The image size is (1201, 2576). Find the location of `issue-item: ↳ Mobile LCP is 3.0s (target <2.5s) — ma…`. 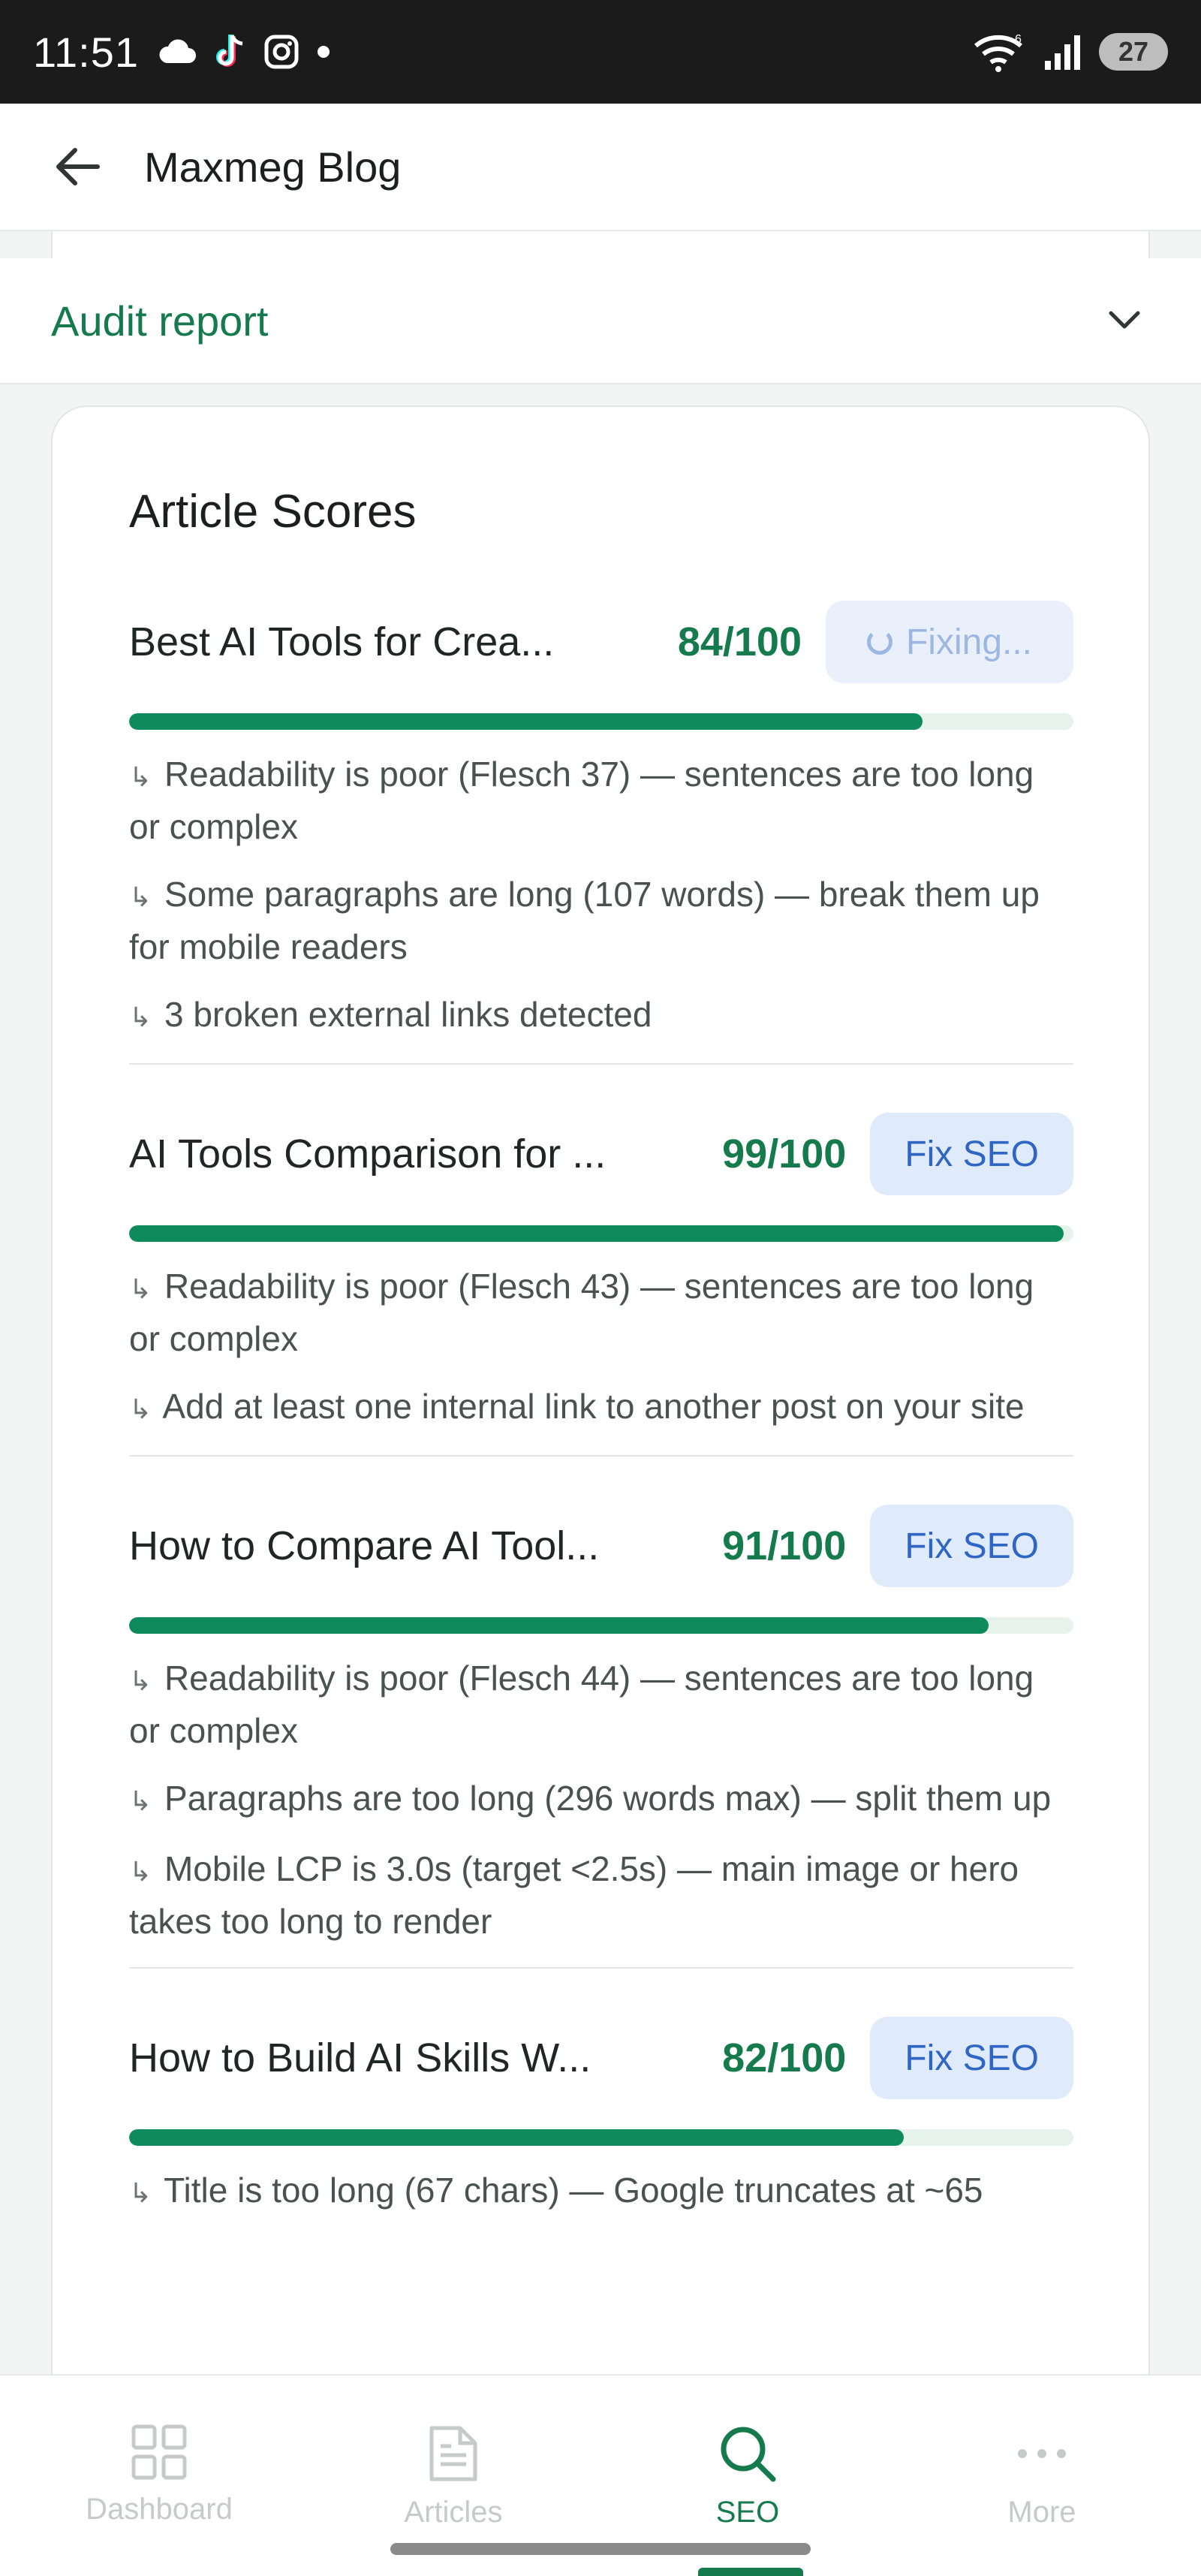

issue-item: ↳ Mobile LCP is 3.0s (target <2.5s) — ma… is located at coordinates (574, 1895).